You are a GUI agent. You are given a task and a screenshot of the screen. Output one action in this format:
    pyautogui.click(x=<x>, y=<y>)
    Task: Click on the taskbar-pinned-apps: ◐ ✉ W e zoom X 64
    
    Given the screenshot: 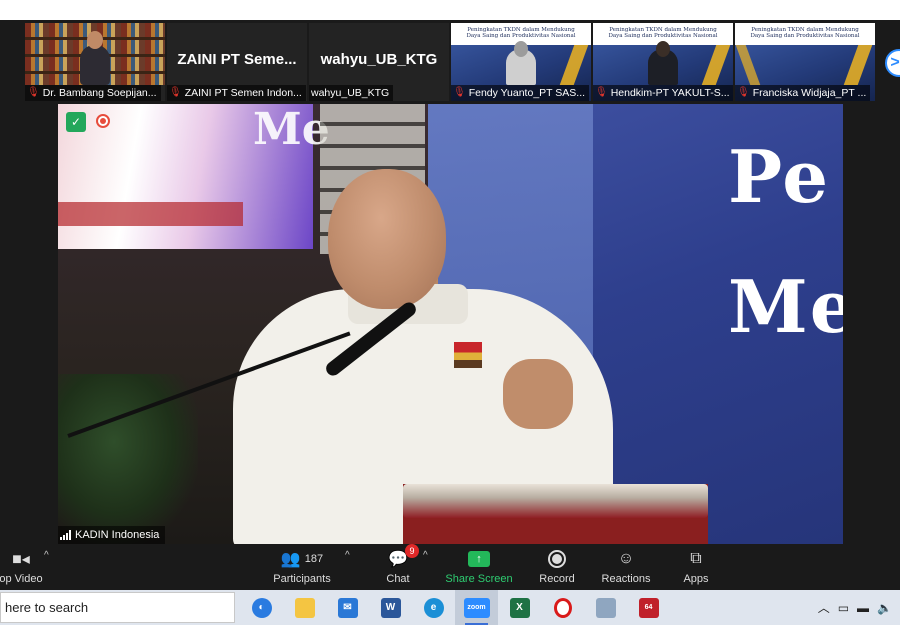 What is the action you would take?
    pyautogui.click(x=455, y=607)
    